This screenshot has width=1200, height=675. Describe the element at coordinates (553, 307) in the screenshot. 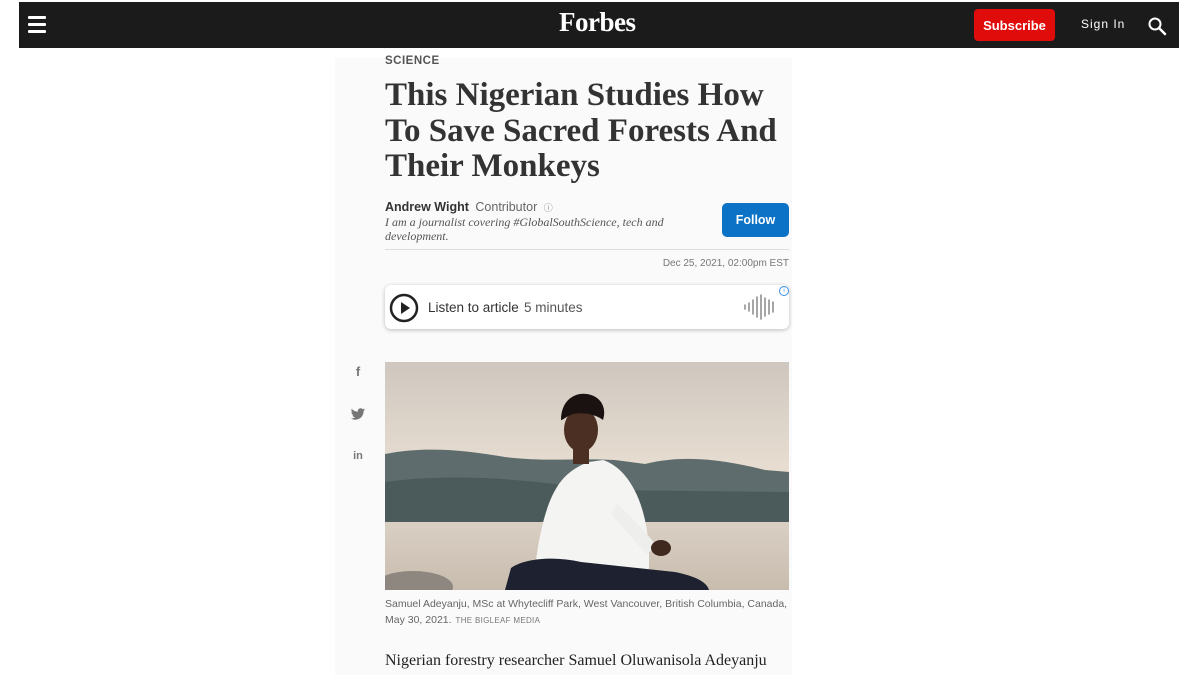

I see `listen-duration: 5 minutes` at that location.